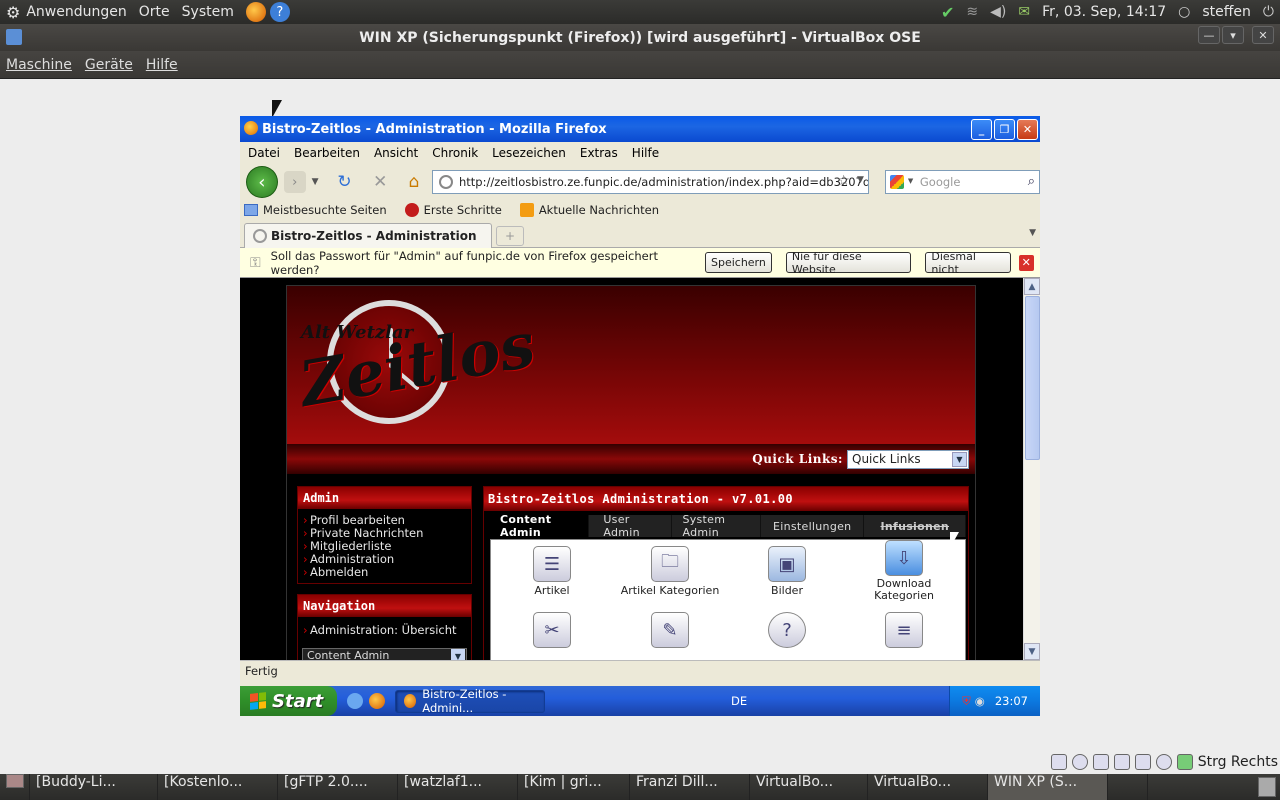 This screenshot has height=800, width=1280. Describe the element at coordinates (1032, 651) in the screenshot. I see `scroll-down-icon: ▼` at that location.